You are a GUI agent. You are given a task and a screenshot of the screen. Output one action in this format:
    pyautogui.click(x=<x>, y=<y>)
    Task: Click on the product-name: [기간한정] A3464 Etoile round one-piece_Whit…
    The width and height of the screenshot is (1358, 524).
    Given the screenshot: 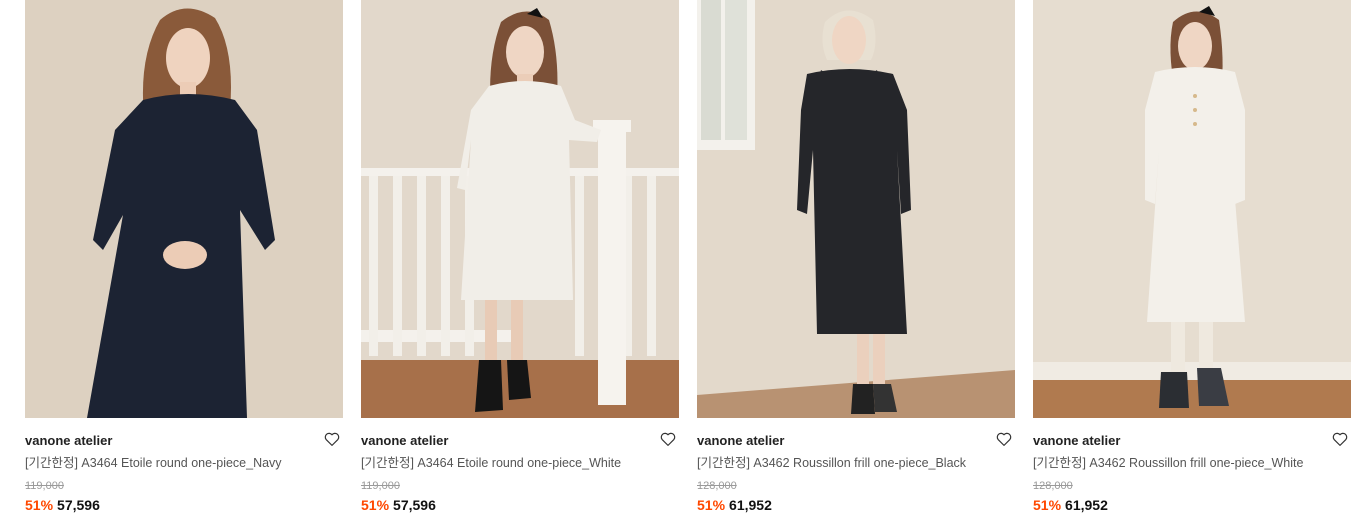 What is the action you would take?
    pyautogui.click(x=520, y=463)
    